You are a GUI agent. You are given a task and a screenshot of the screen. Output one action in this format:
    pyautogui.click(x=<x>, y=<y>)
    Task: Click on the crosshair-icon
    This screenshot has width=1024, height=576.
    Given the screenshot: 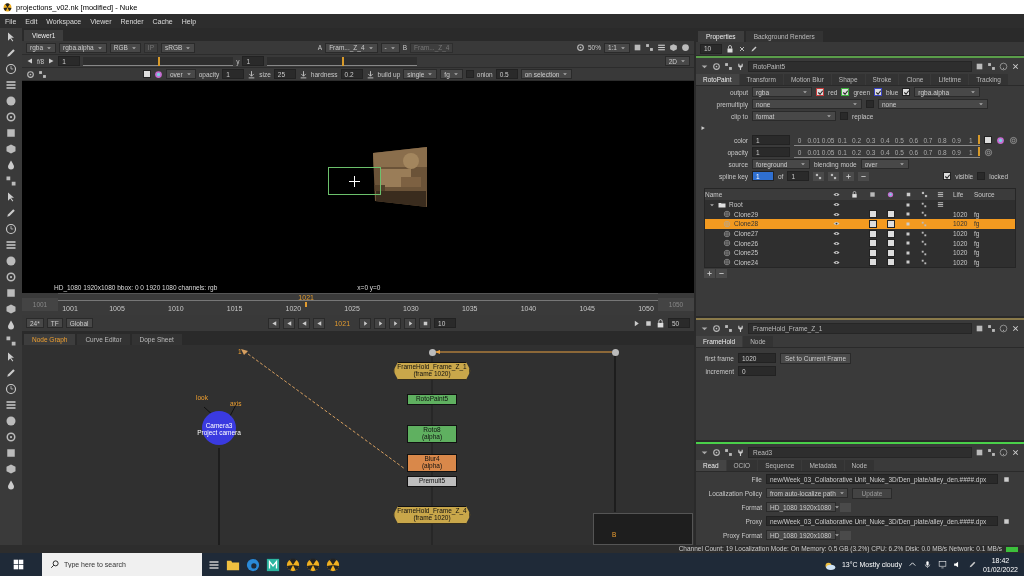 What is the action you would take?
    pyautogui.click(x=354, y=181)
    